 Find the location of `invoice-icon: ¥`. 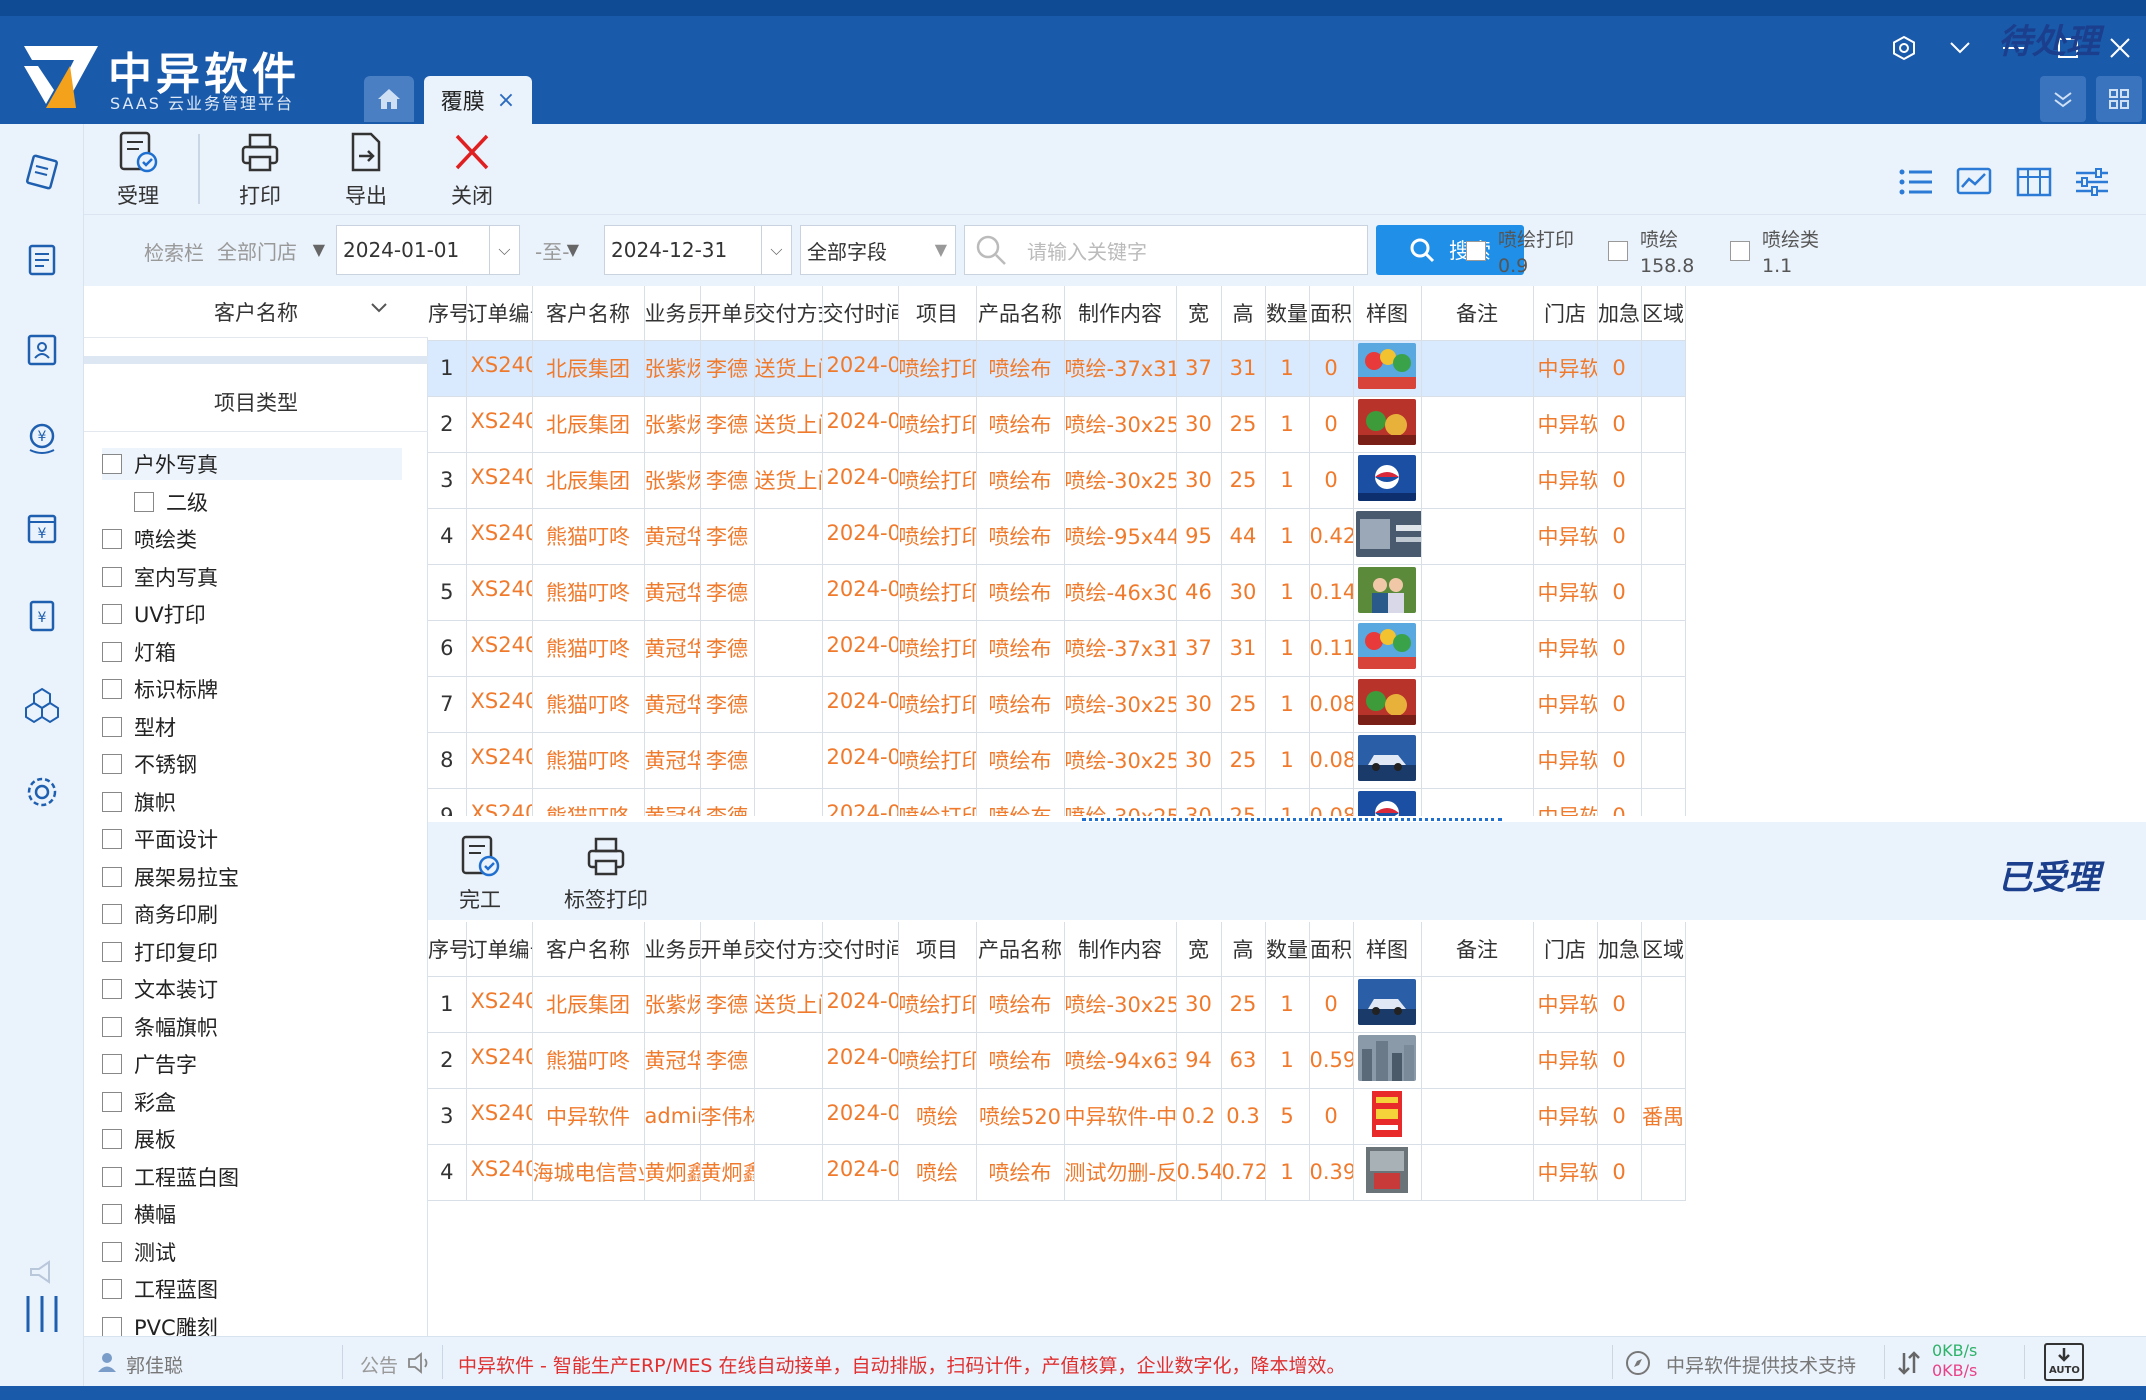

invoice-icon: ¥ is located at coordinates (42, 616).